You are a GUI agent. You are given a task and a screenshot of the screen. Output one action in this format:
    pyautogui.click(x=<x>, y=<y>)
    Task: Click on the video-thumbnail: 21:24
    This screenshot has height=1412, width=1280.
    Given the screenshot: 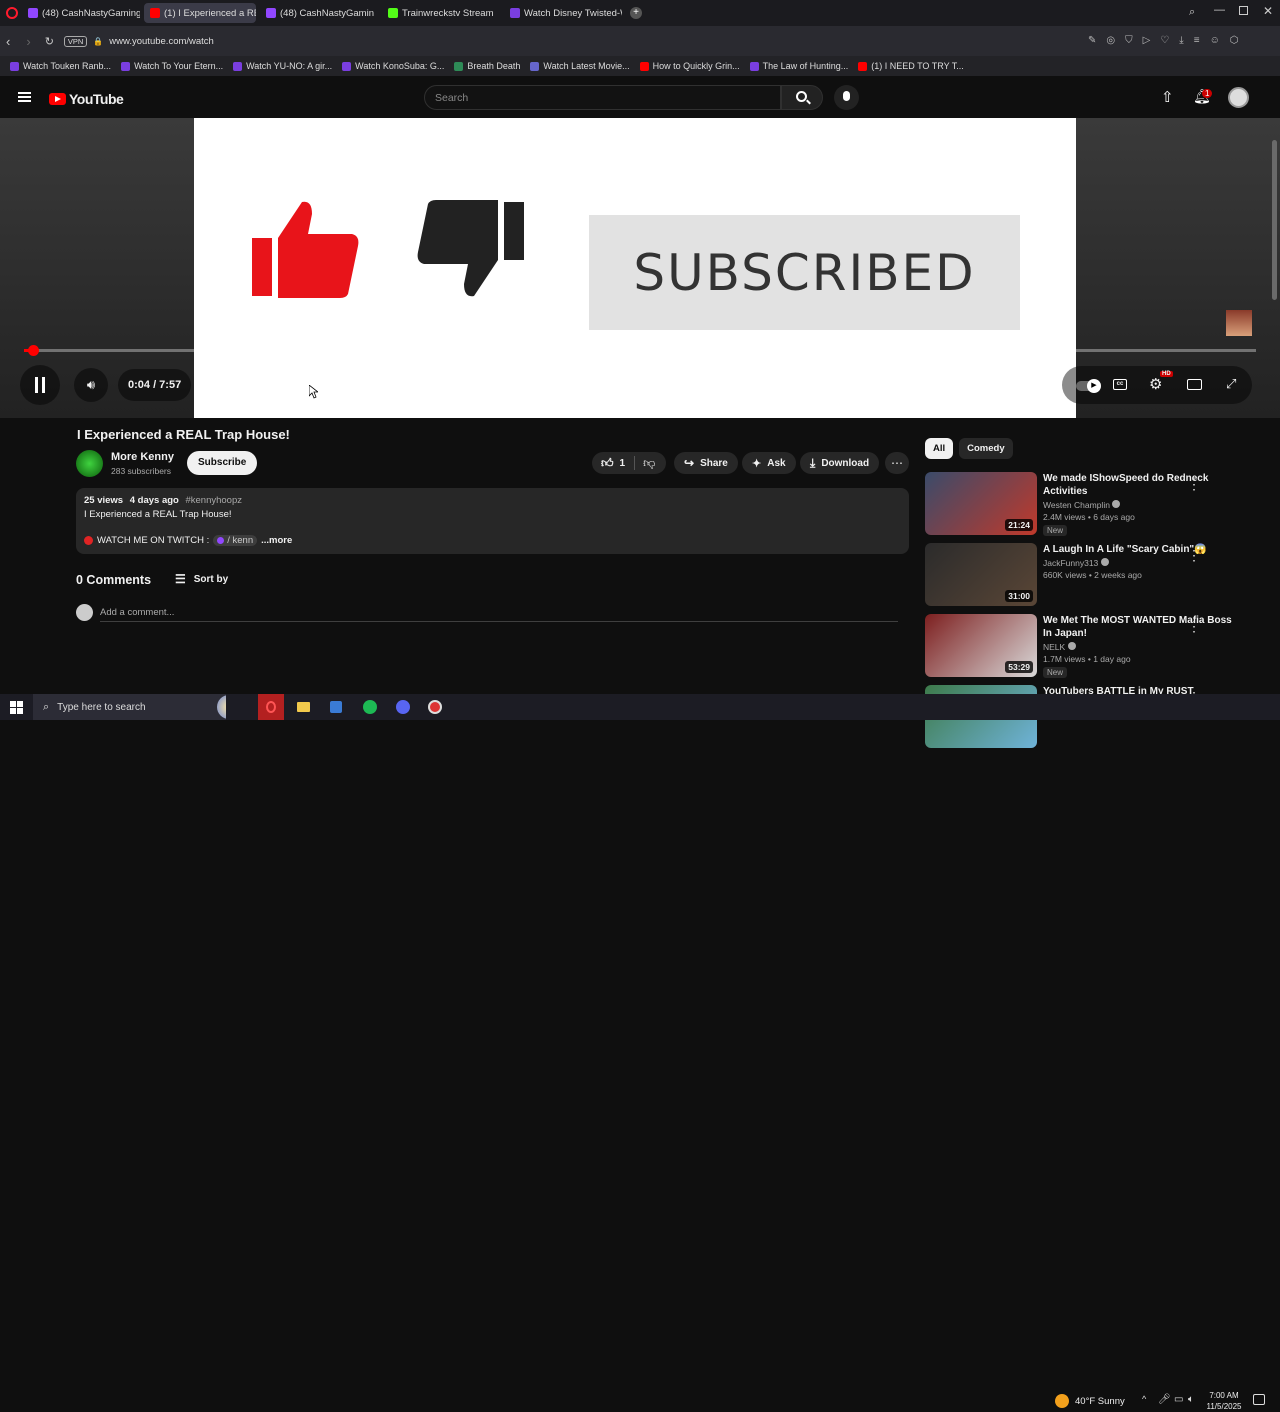 What is the action you would take?
    pyautogui.click(x=981, y=503)
    